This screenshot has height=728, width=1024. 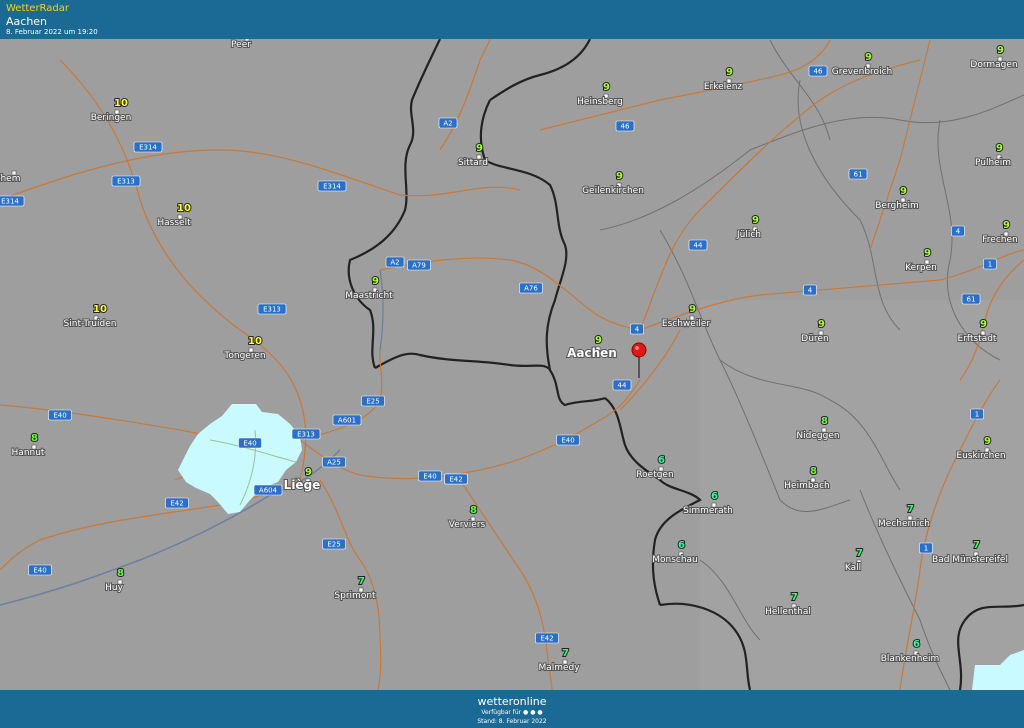 I want to click on city-label: Hannut, so click(x=28, y=453).